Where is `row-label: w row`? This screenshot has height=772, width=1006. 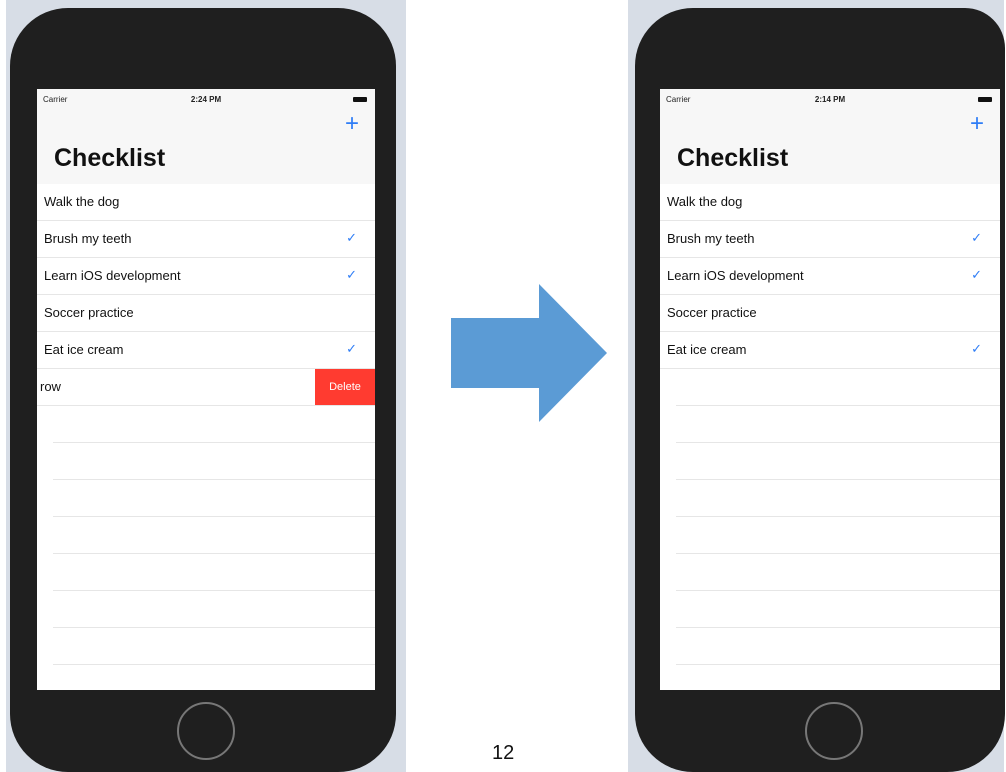 row-label: w row is located at coordinates (49, 386).